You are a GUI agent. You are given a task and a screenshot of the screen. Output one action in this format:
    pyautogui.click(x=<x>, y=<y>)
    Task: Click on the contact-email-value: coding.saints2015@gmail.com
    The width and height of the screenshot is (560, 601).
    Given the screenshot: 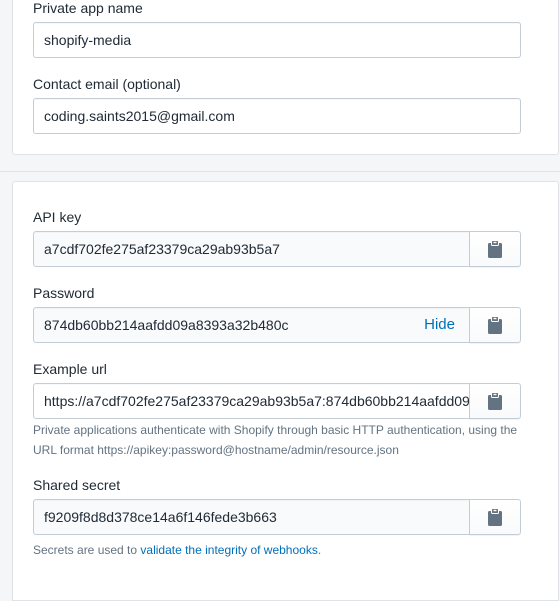 What is the action you would take?
    pyautogui.click(x=139, y=116)
    